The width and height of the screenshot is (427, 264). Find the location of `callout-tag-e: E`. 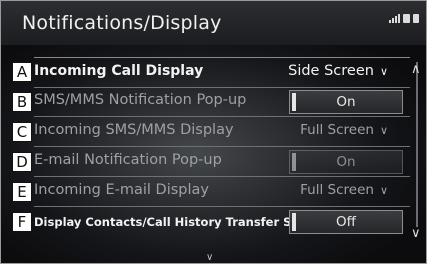

callout-tag-e: E is located at coordinates (22, 192).